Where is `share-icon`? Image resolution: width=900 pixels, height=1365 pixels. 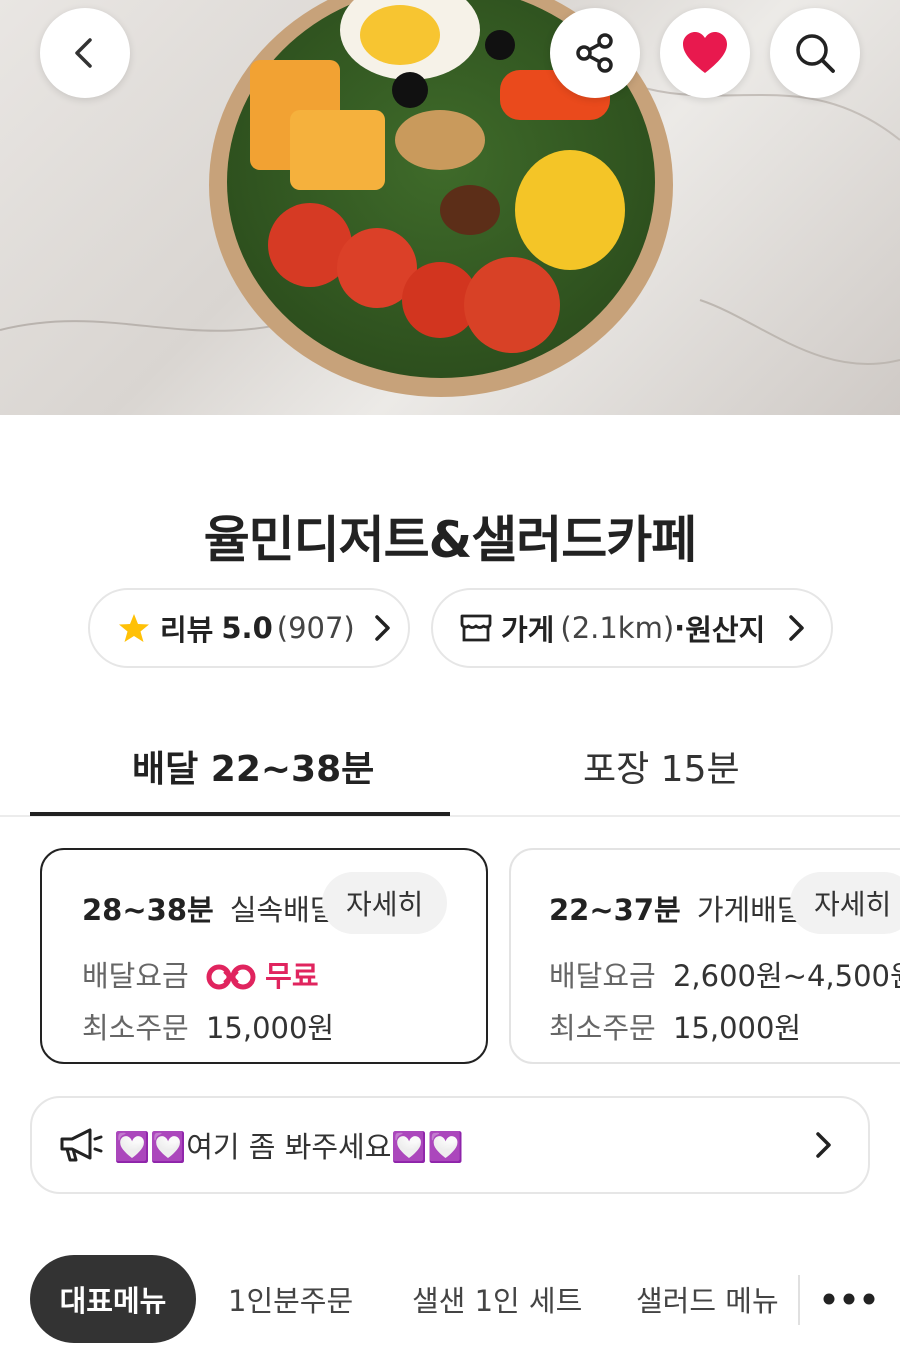 share-icon is located at coordinates (594, 53).